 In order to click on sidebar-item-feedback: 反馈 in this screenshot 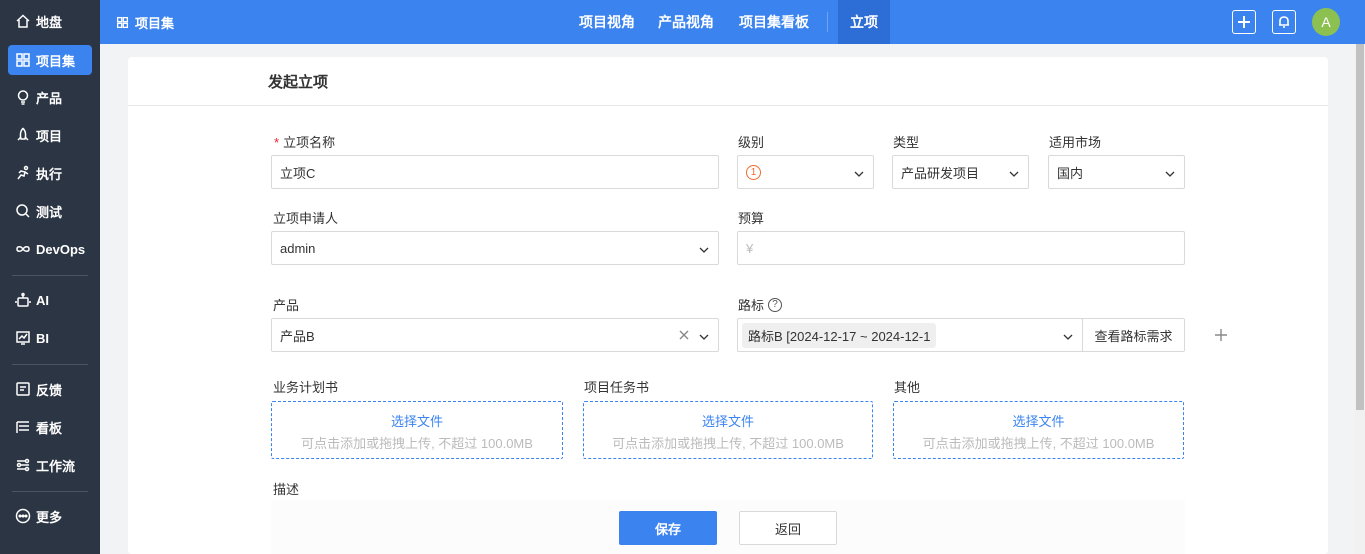, I will do `click(50, 389)`.